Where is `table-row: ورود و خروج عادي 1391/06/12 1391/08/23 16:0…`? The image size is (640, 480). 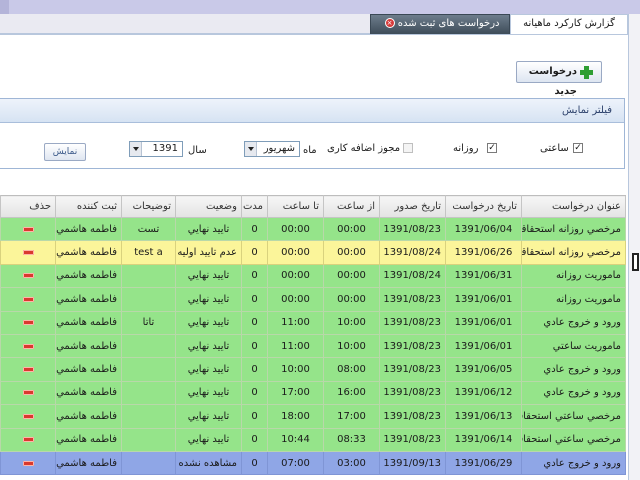
table-row: ورود و خروج عادي 1391/06/12 1391/08/23 16:0… is located at coordinates (313, 393).